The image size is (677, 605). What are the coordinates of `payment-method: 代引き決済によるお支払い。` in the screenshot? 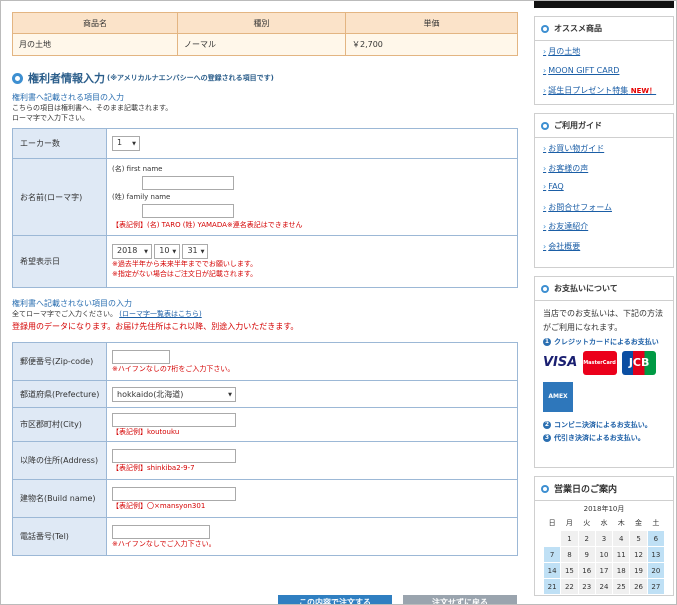 It's located at (599, 437).